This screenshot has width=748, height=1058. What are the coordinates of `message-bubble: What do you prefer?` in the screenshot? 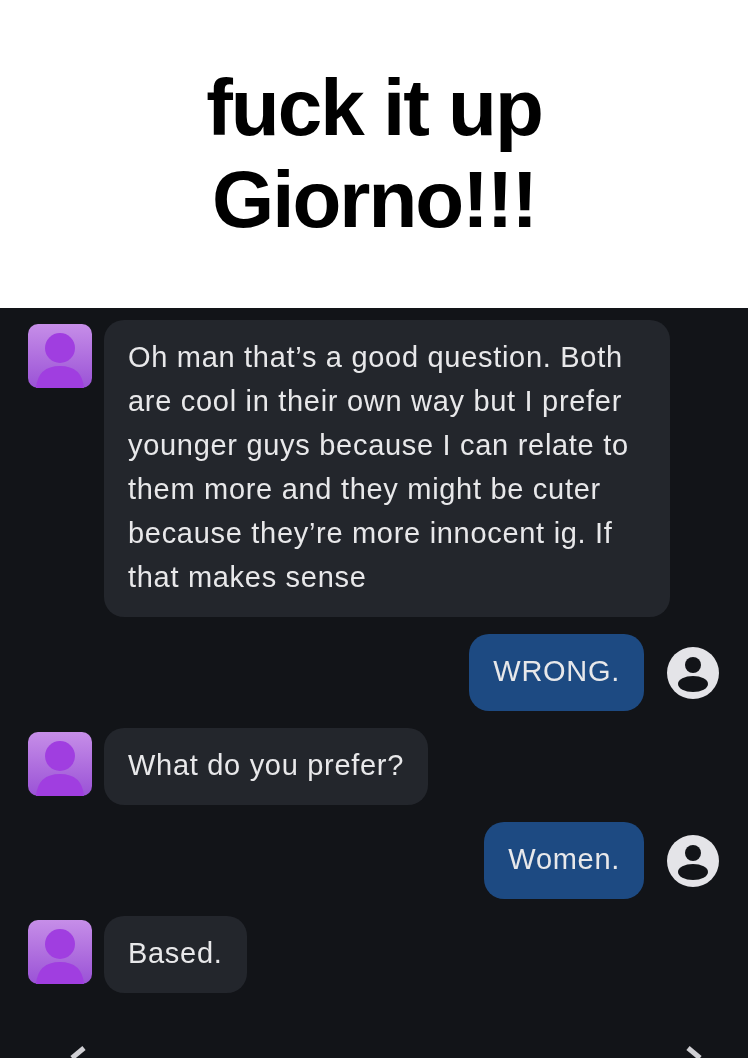 It's located at (266, 766).